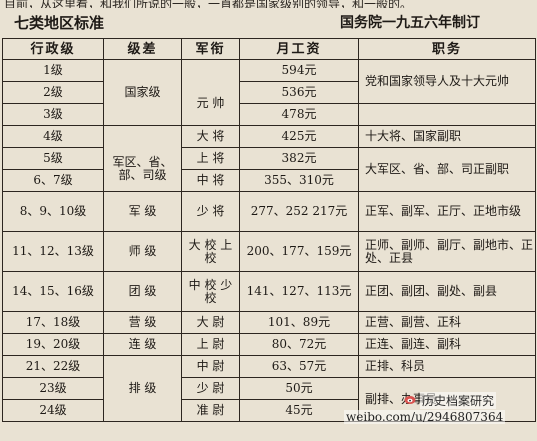 The image size is (537, 441). What do you see at coordinates (410, 400) in the screenshot?
I see `weibo-logo-icon` at bounding box center [410, 400].